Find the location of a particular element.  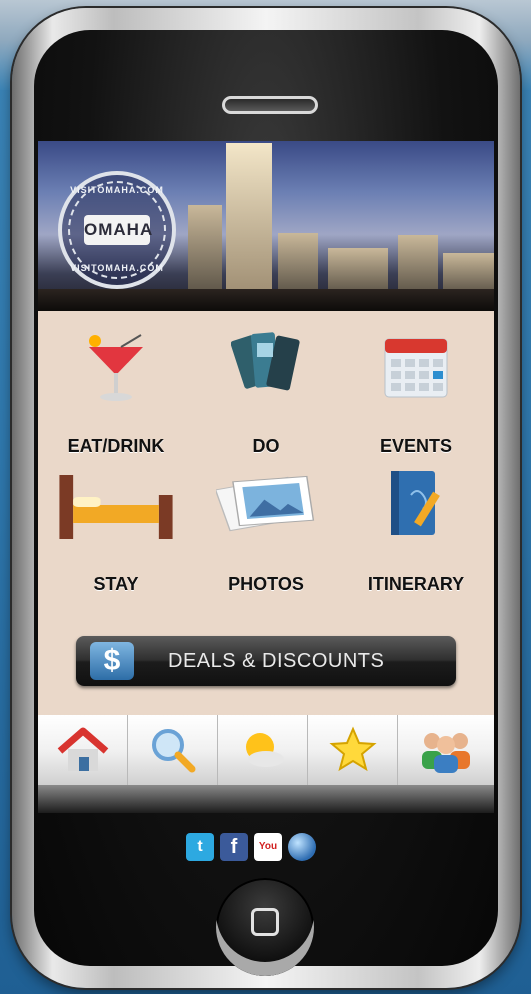

youtube-icon: You is located at coordinates (268, 847).